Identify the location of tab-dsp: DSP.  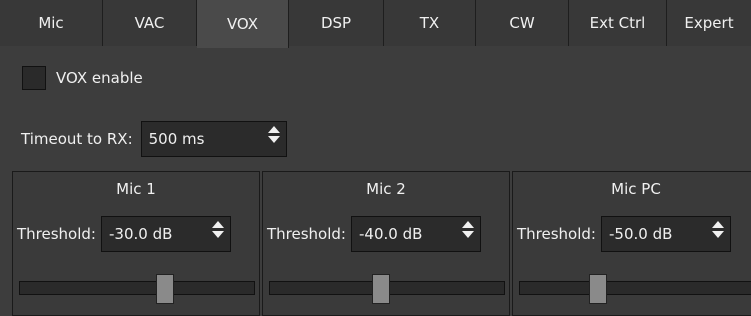
(336, 23).